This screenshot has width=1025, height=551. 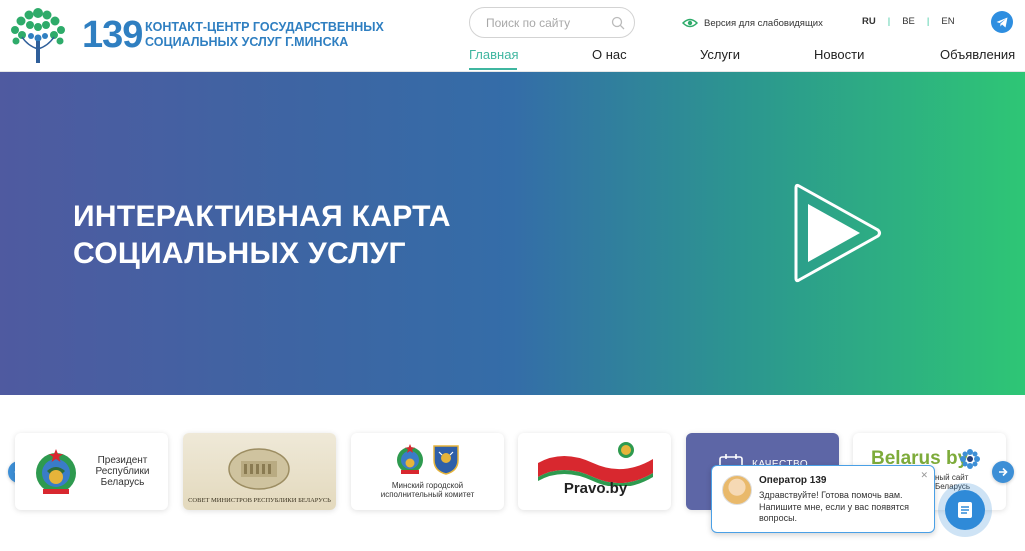 I want to click on telegram-plane-icon, so click(x=1002, y=22).